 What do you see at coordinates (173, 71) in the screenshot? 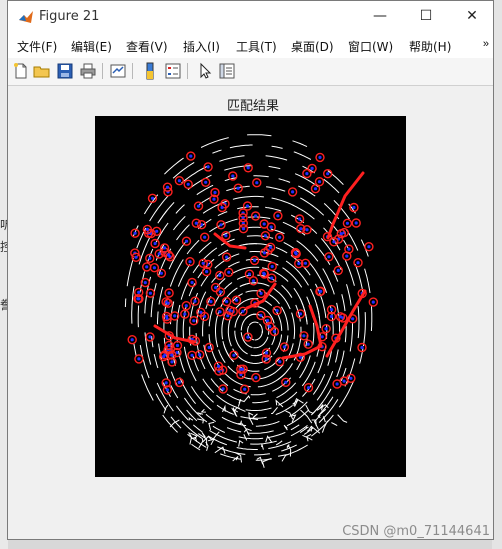
I see `legend-icon` at bounding box center [173, 71].